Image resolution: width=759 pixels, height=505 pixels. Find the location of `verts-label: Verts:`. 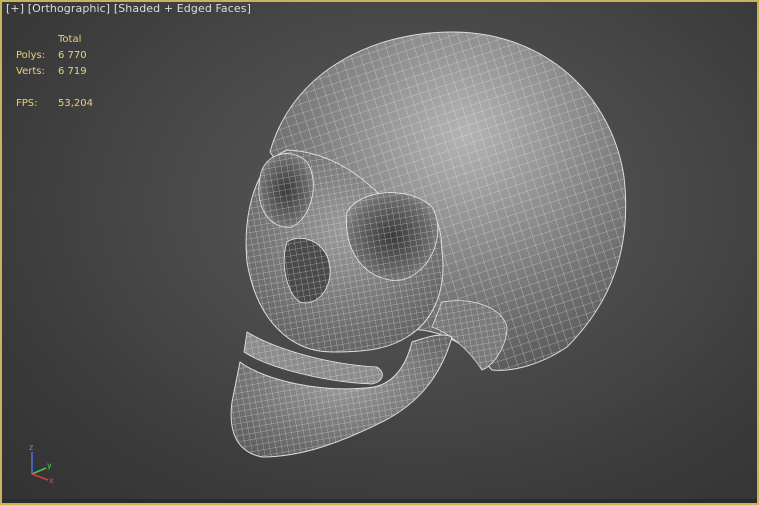

verts-label: Verts: is located at coordinates (30, 71).